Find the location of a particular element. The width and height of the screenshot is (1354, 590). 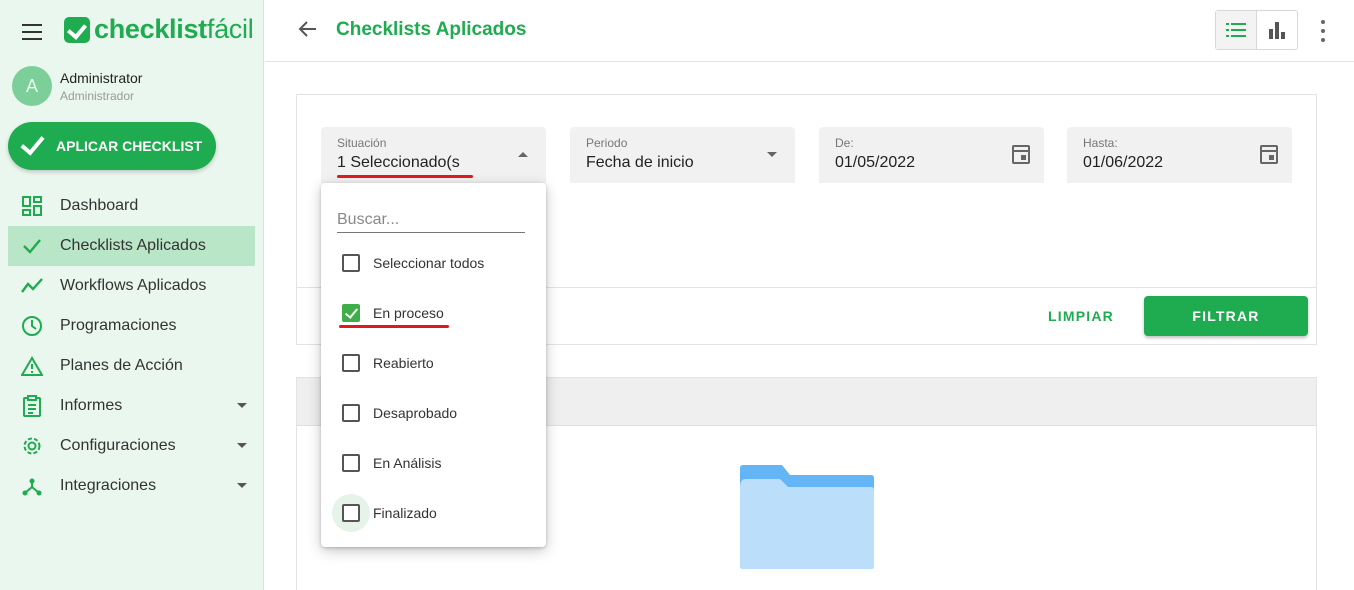

dashboard-icon is located at coordinates (32, 206).